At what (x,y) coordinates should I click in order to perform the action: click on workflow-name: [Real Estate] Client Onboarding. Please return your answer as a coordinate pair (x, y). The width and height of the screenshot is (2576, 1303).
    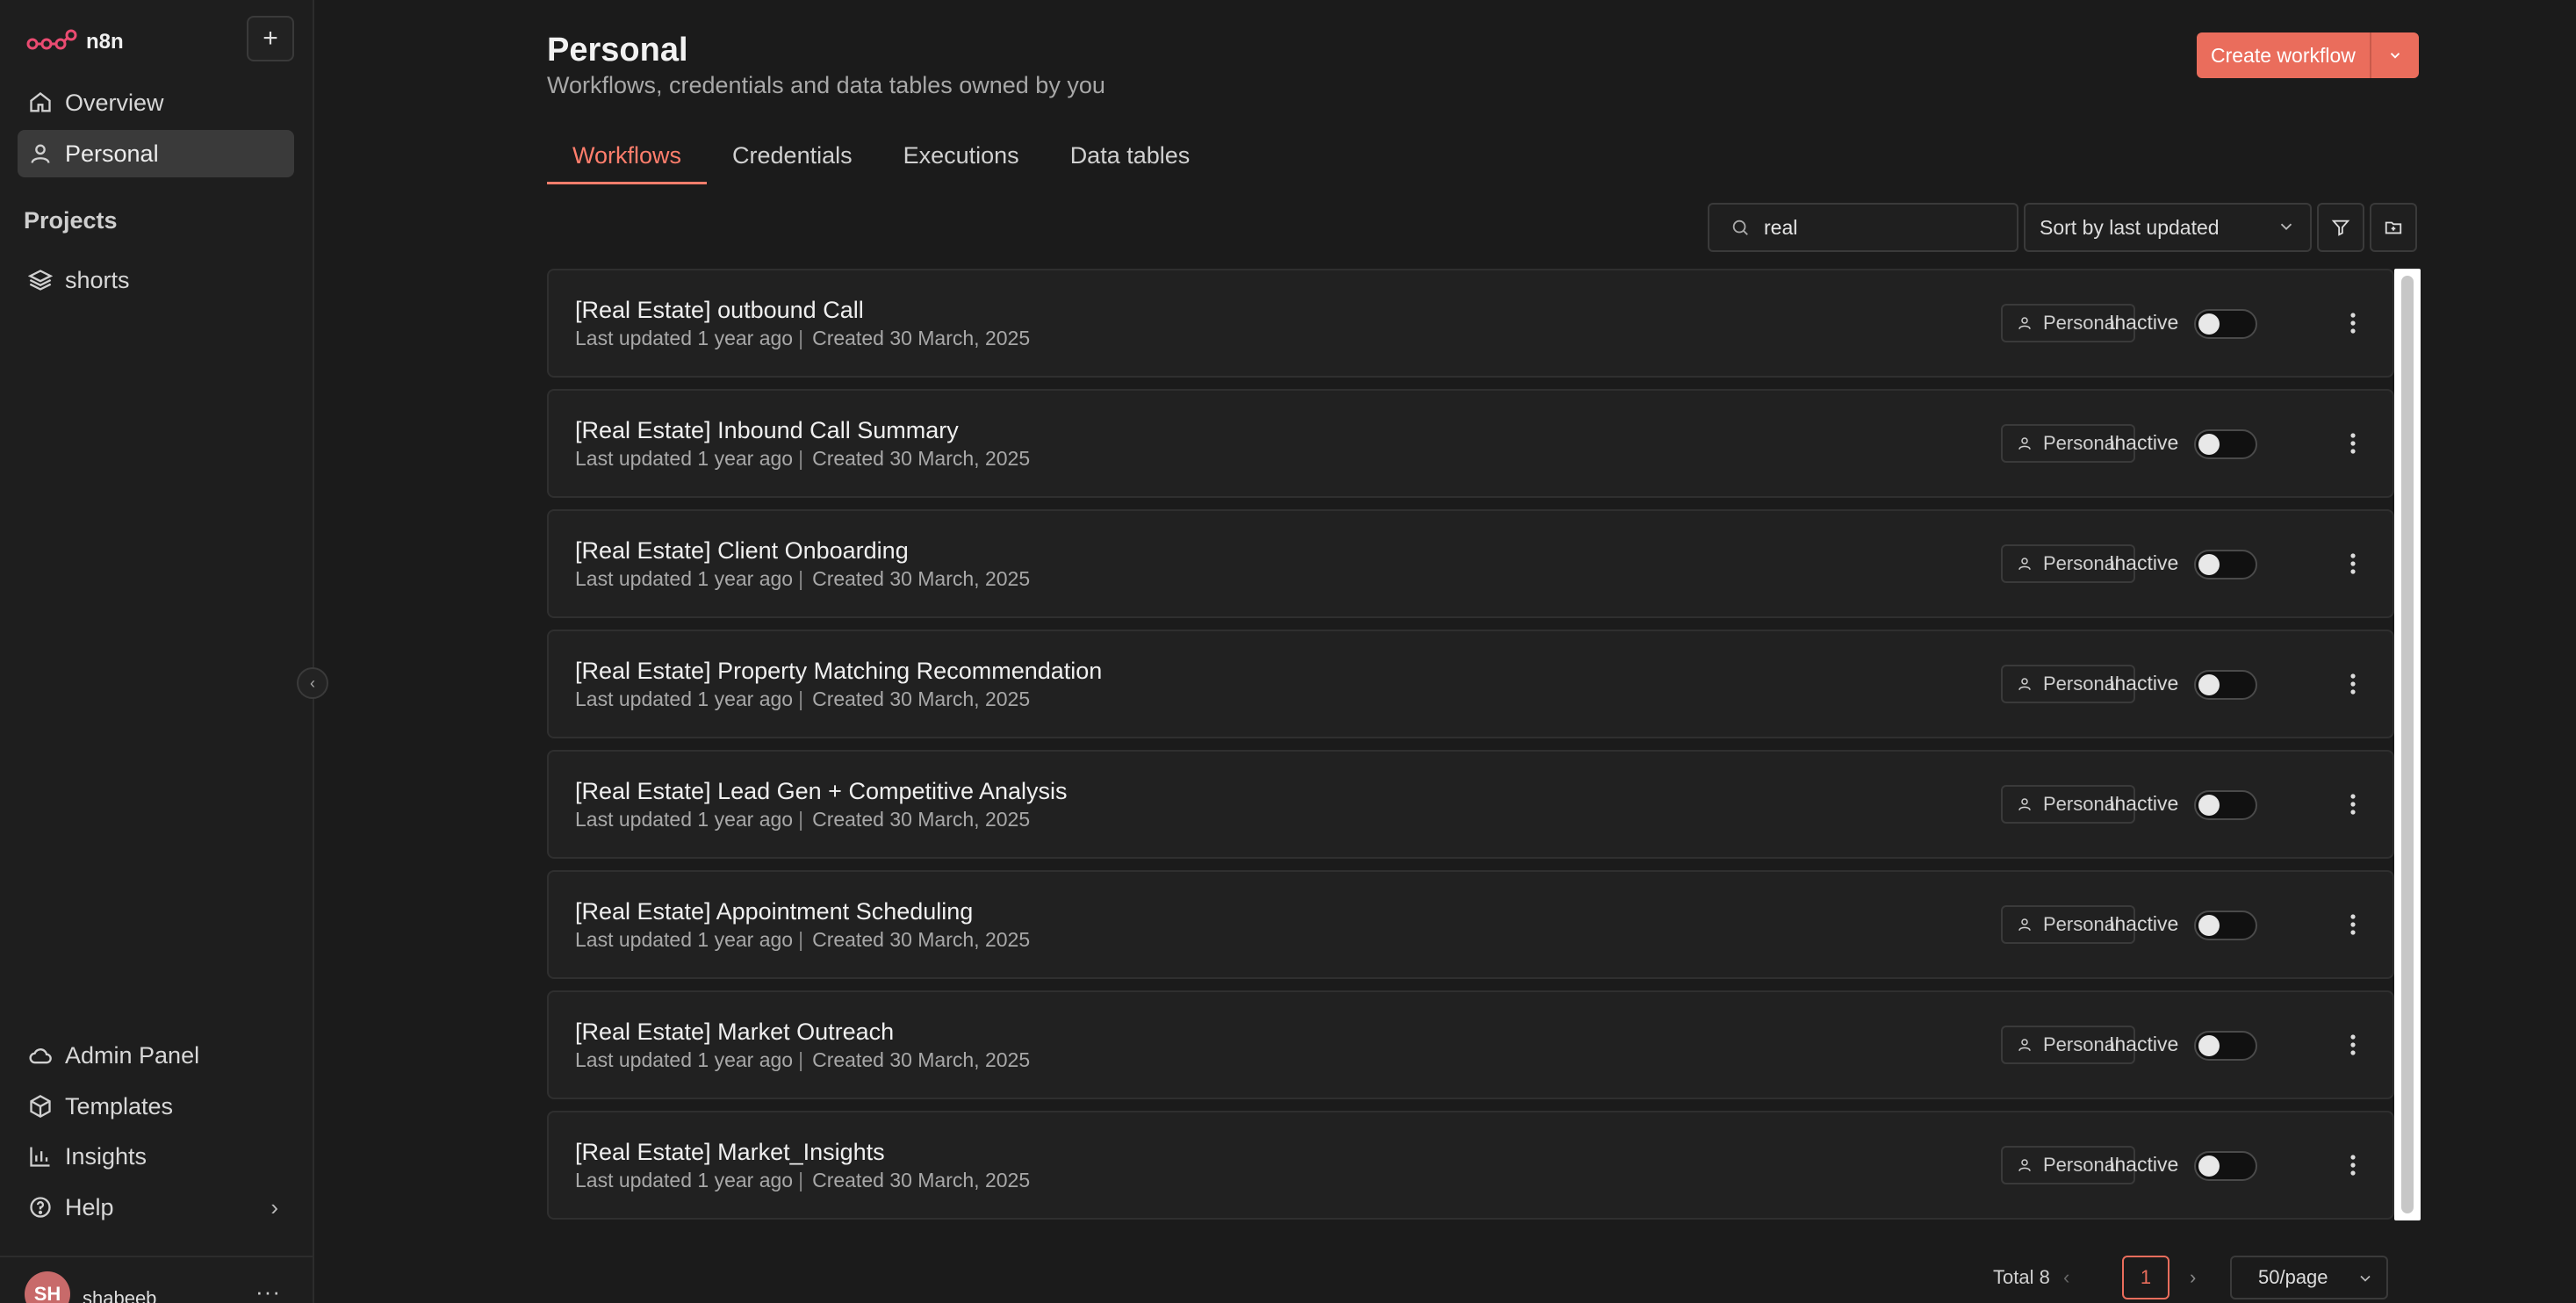
    Looking at the image, I should click on (742, 550).